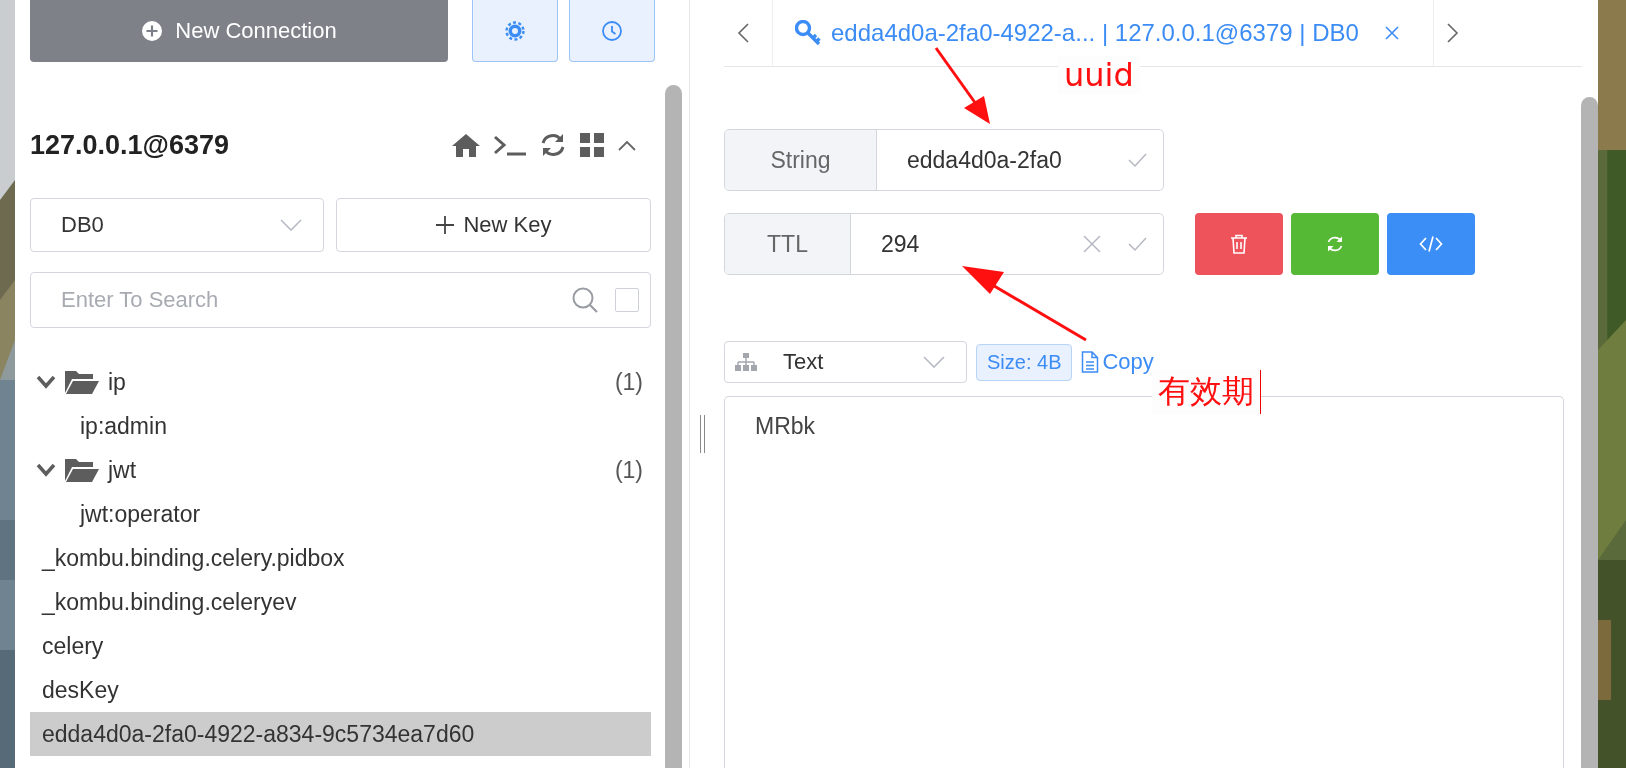 This screenshot has width=1626, height=768. What do you see at coordinates (340, 558) in the screenshot?
I see `key-row: _kombu.binding.celery.pidbox` at bounding box center [340, 558].